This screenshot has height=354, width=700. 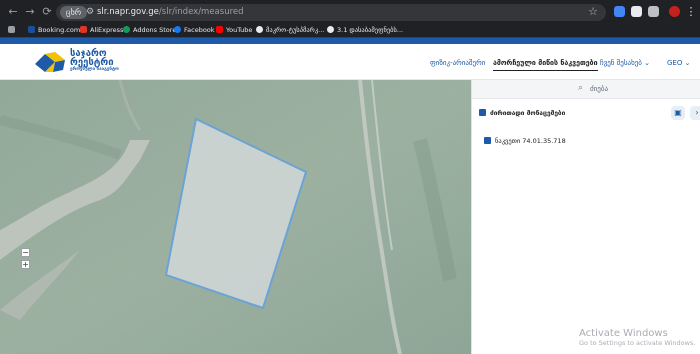 What do you see at coordinates (482, 112) in the screenshot?
I see `info-icon` at bounding box center [482, 112].